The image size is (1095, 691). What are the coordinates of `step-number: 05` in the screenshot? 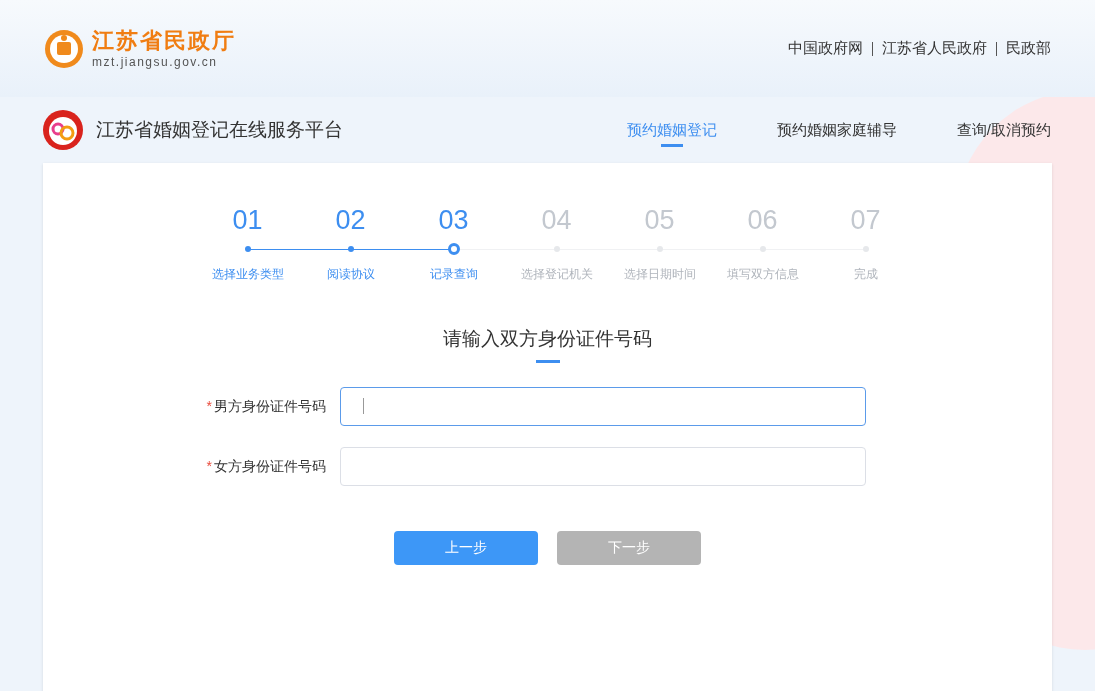 It's located at (659, 220).